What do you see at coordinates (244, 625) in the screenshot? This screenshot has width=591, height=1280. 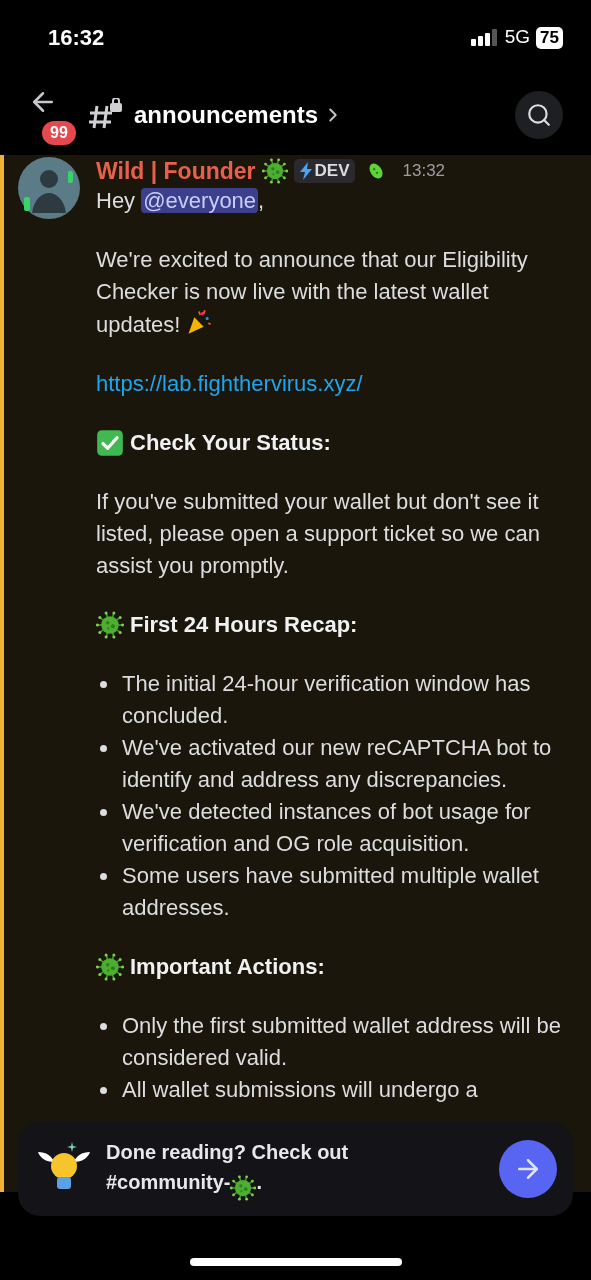 I see `section-heading: First 24 Hours Recap:` at bounding box center [244, 625].